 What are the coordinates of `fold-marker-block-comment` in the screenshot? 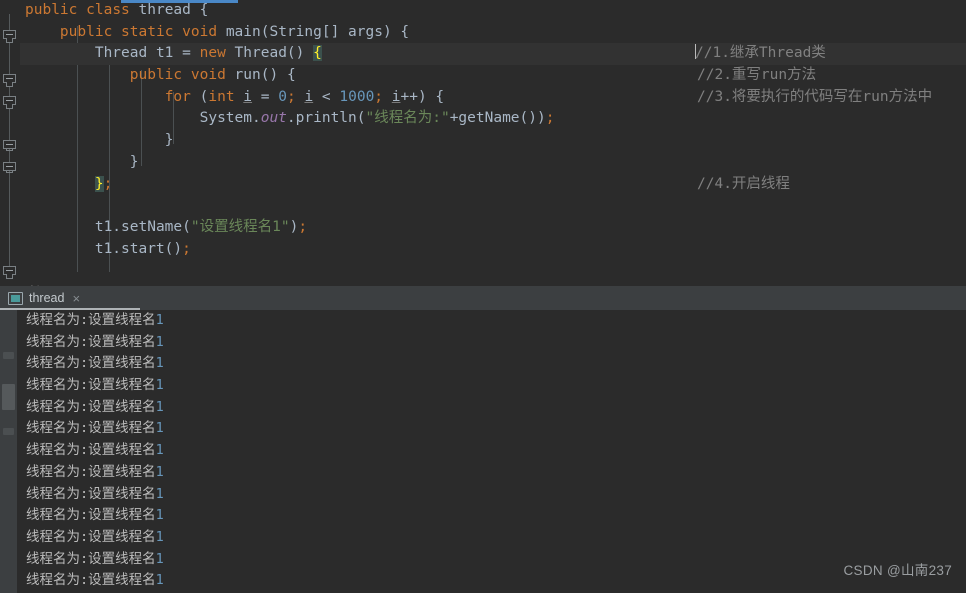 It's located at (9, 272).